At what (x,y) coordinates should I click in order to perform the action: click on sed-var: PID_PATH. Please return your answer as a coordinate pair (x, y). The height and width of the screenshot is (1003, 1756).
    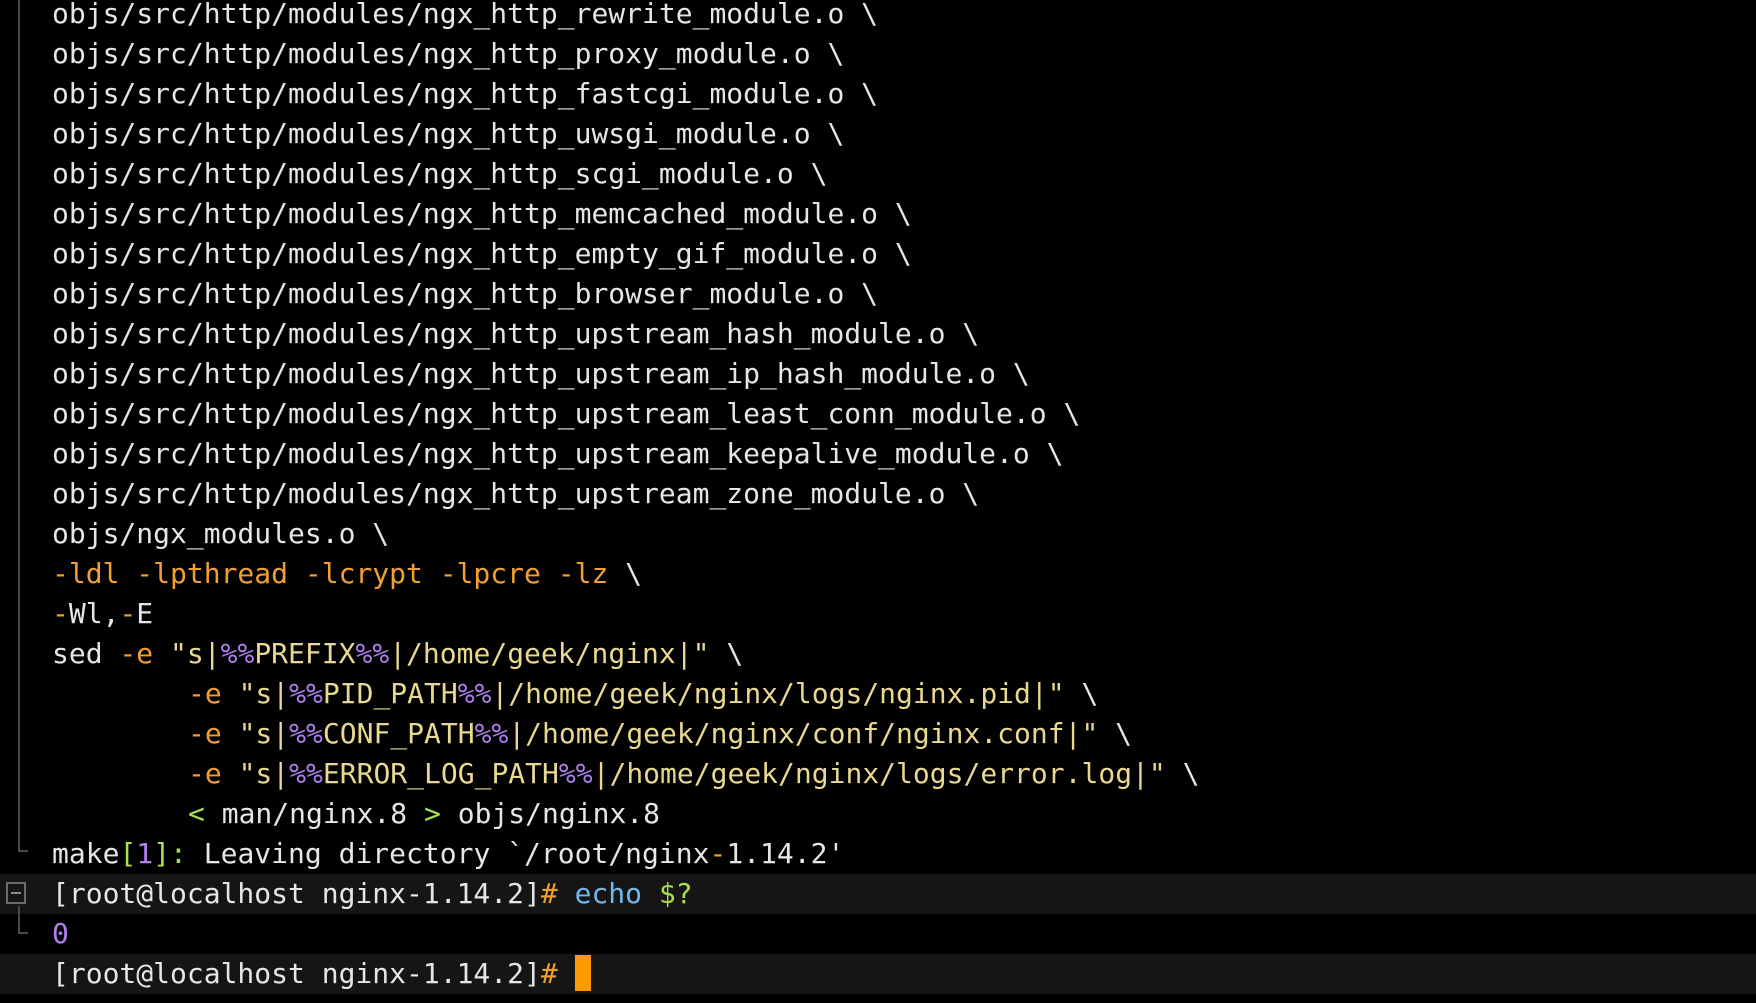
    Looking at the image, I should click on (390, 693).